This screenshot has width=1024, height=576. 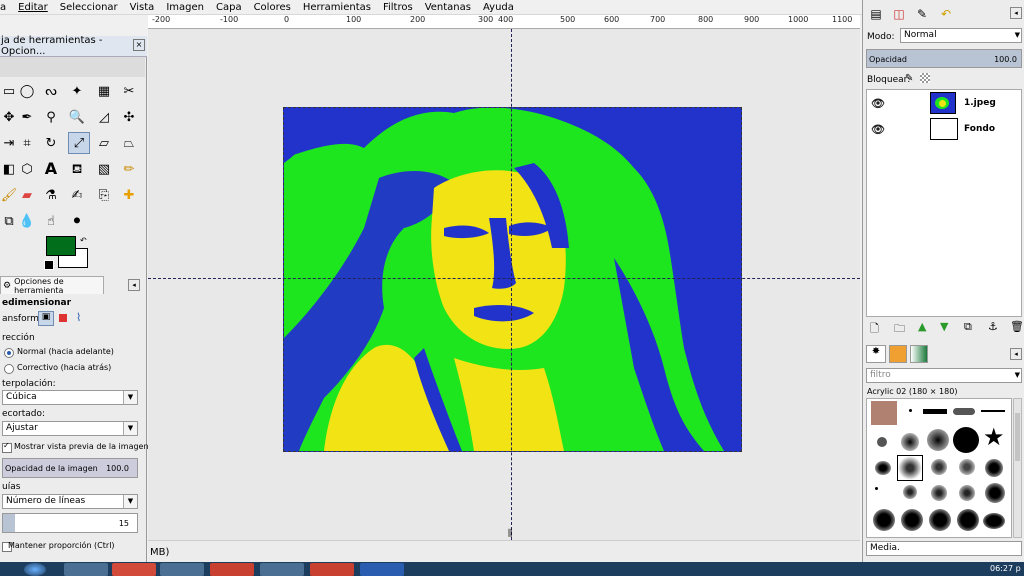 What do you see at coordinates (134, 569) in the screenshot?
I see `taskbar-app-chrome` at bounding box center [134, 569].